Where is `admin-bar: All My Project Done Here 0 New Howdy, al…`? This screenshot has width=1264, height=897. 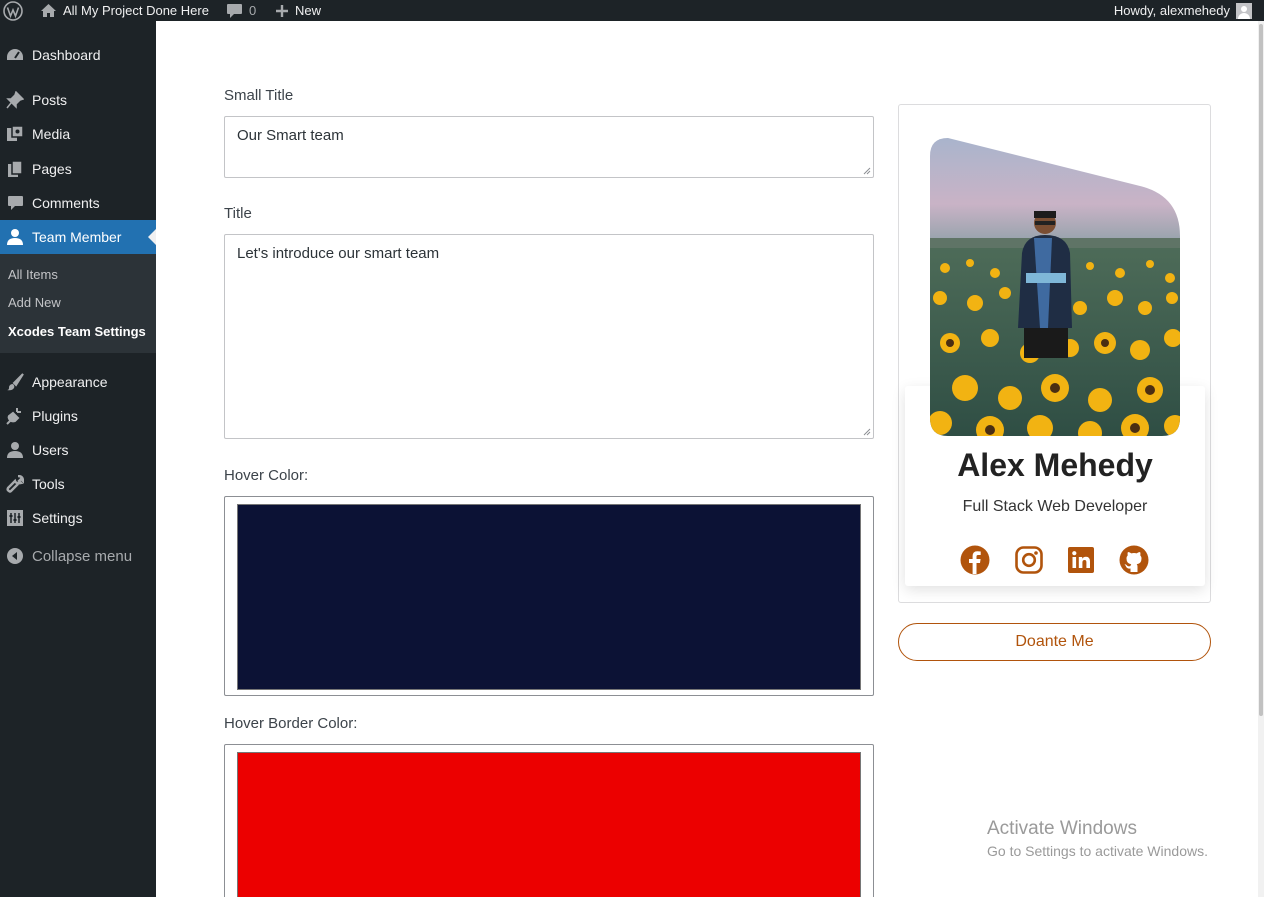 admin-bar: All My Project Done Here 0 New Howdy, al… is located at coordinates (632, 10).